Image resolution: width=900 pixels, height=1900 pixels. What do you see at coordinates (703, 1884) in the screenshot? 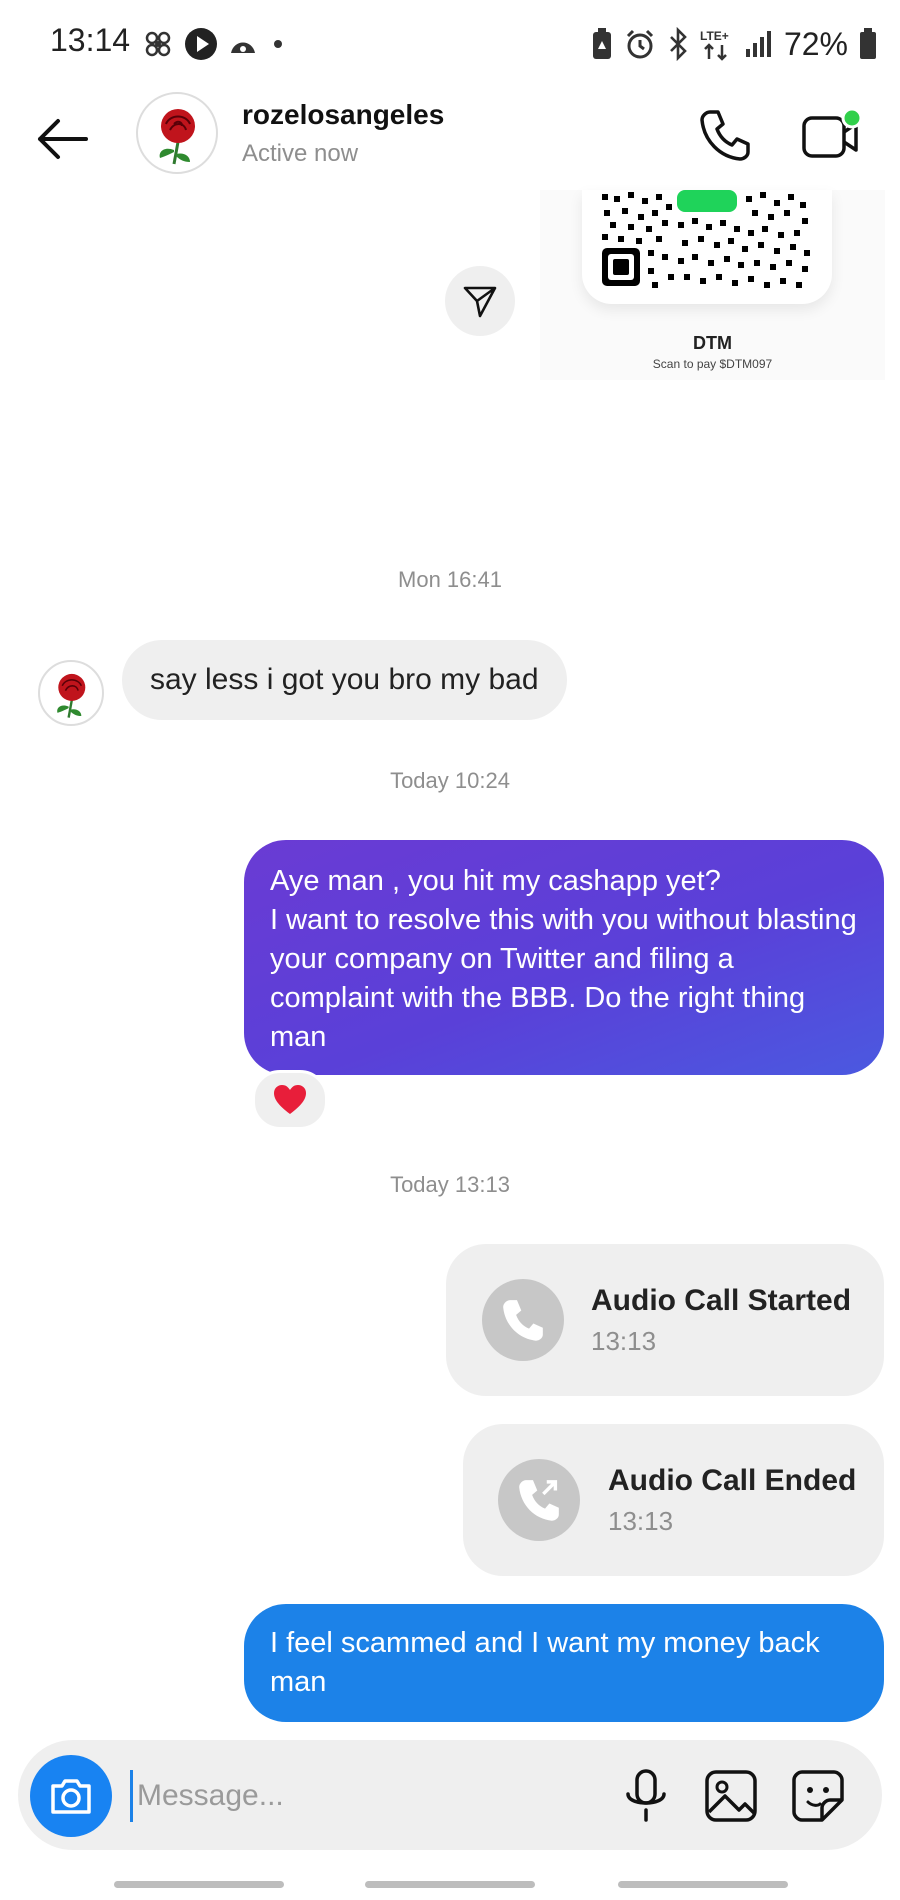
I see `nav-back` at bounding box center [703, 1884].